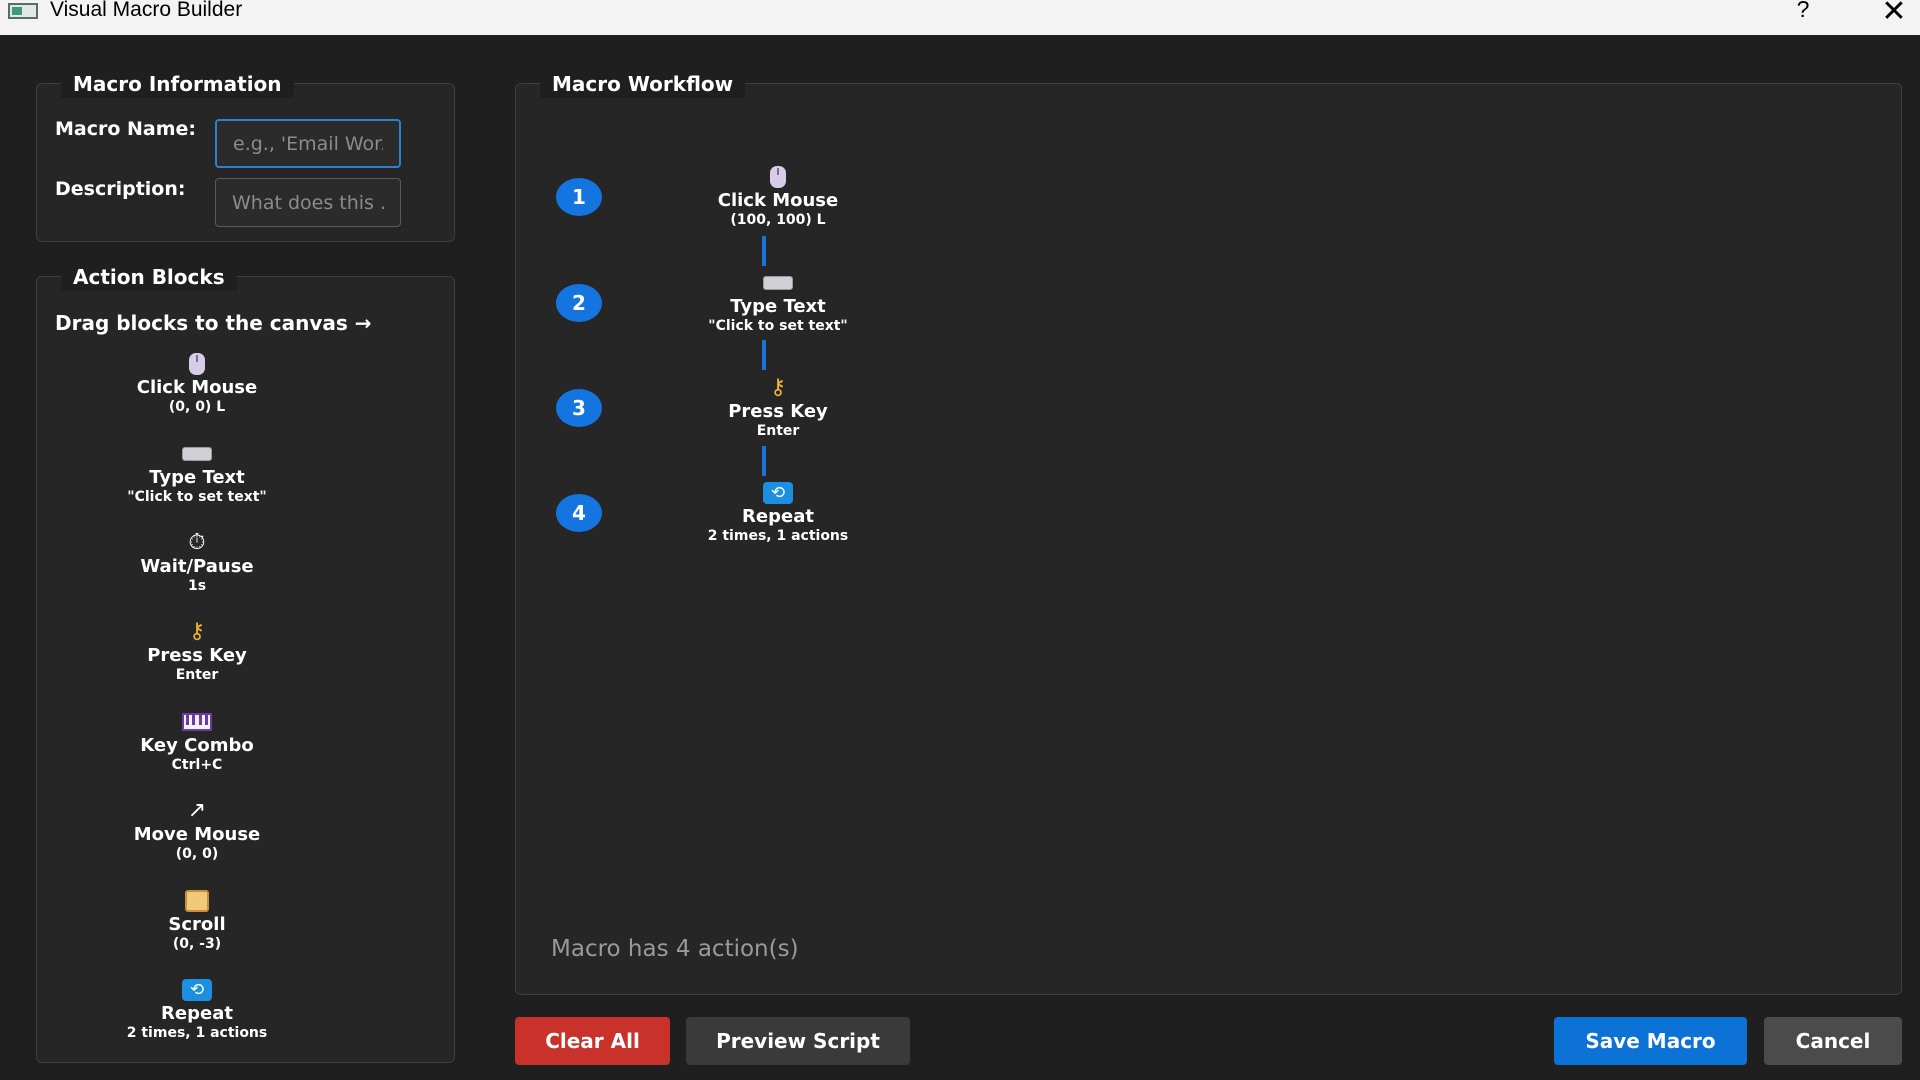 The image size is (1920, 1080). I want to click on preview-script-button: Preview Script, so click(798, 1041).